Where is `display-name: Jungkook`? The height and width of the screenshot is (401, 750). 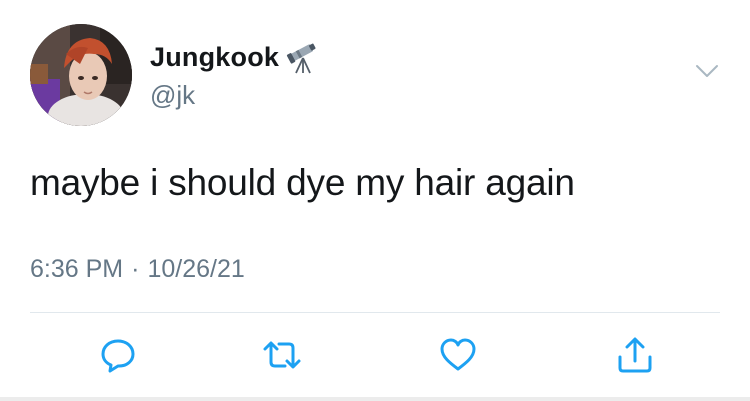 display-name: Jungkook is located at coordinates (214, 57).